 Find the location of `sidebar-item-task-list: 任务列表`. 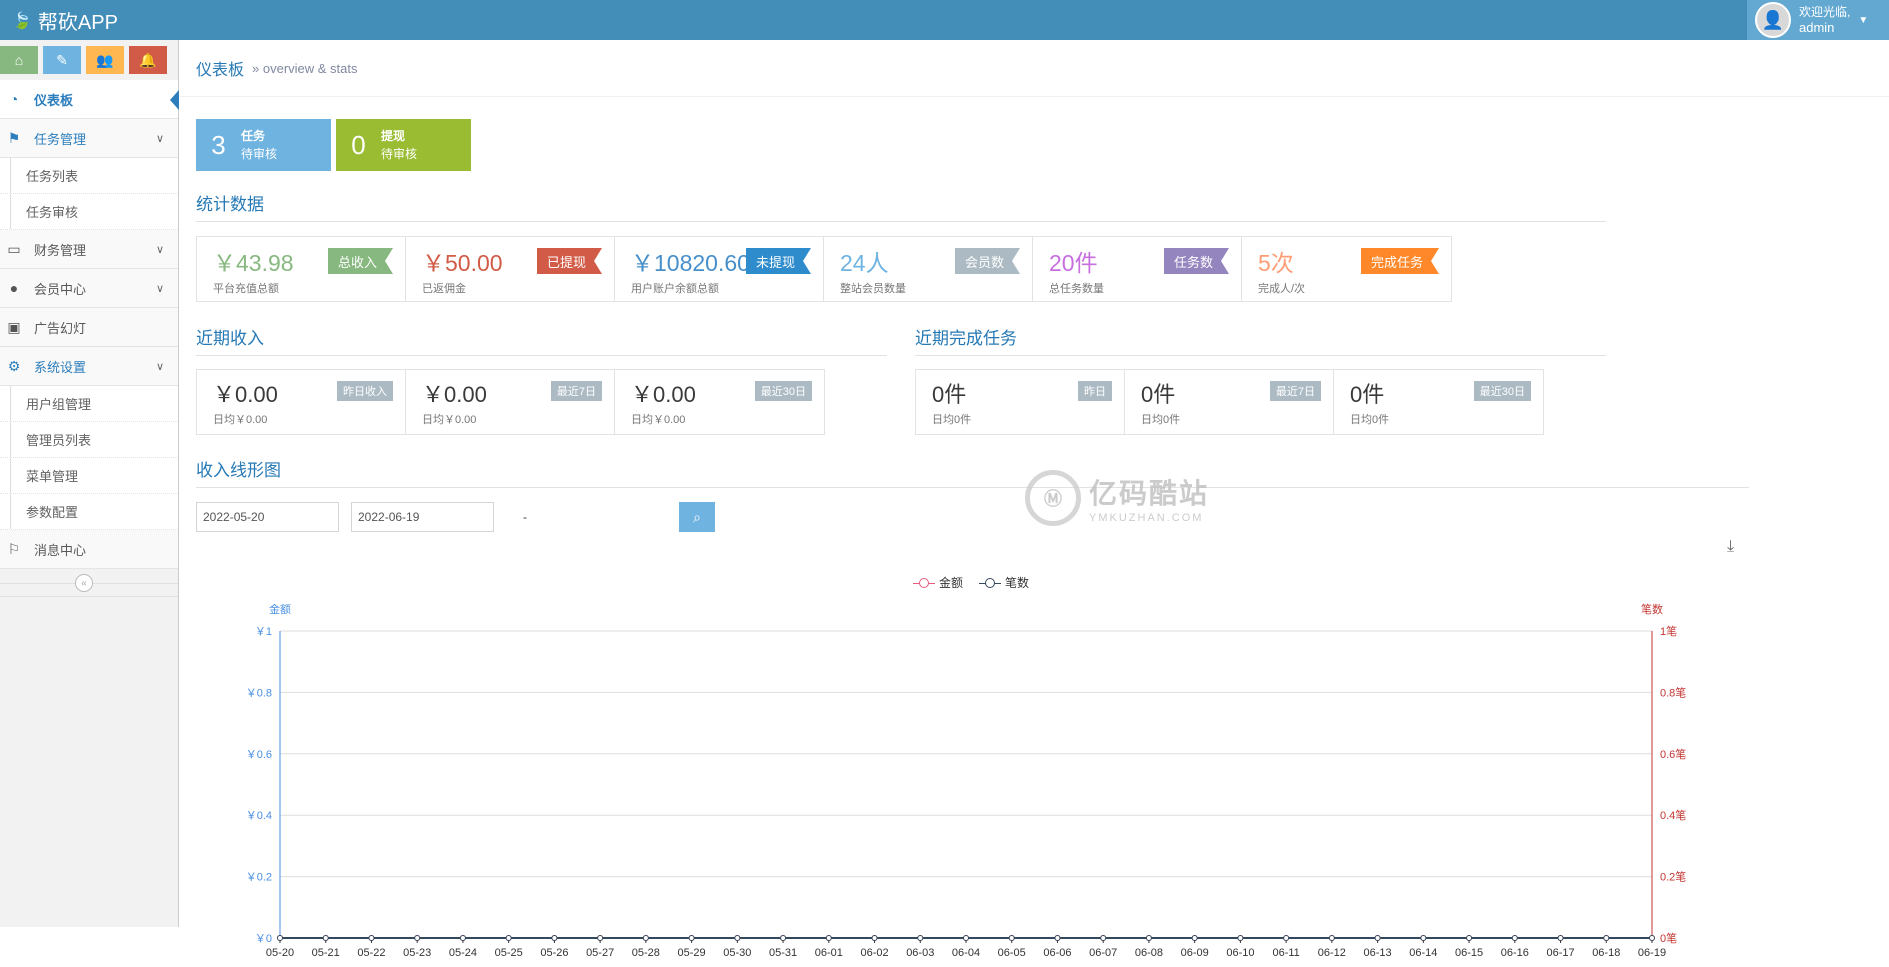

sidebar-item-task-list: 任务列表 is located at coordinates (89, 176).